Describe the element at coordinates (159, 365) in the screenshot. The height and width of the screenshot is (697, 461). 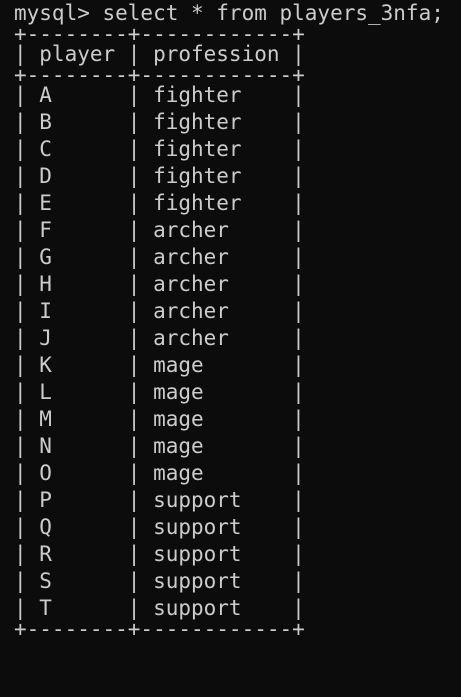
I see `table-row: | K | mage |` at that location.